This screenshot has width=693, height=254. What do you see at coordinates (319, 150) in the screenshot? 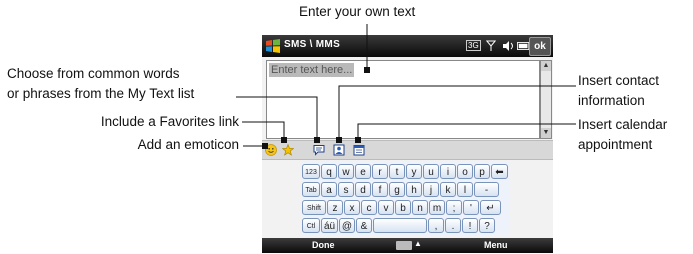
I see `my-text-icon` at bounding box center [319, 150].